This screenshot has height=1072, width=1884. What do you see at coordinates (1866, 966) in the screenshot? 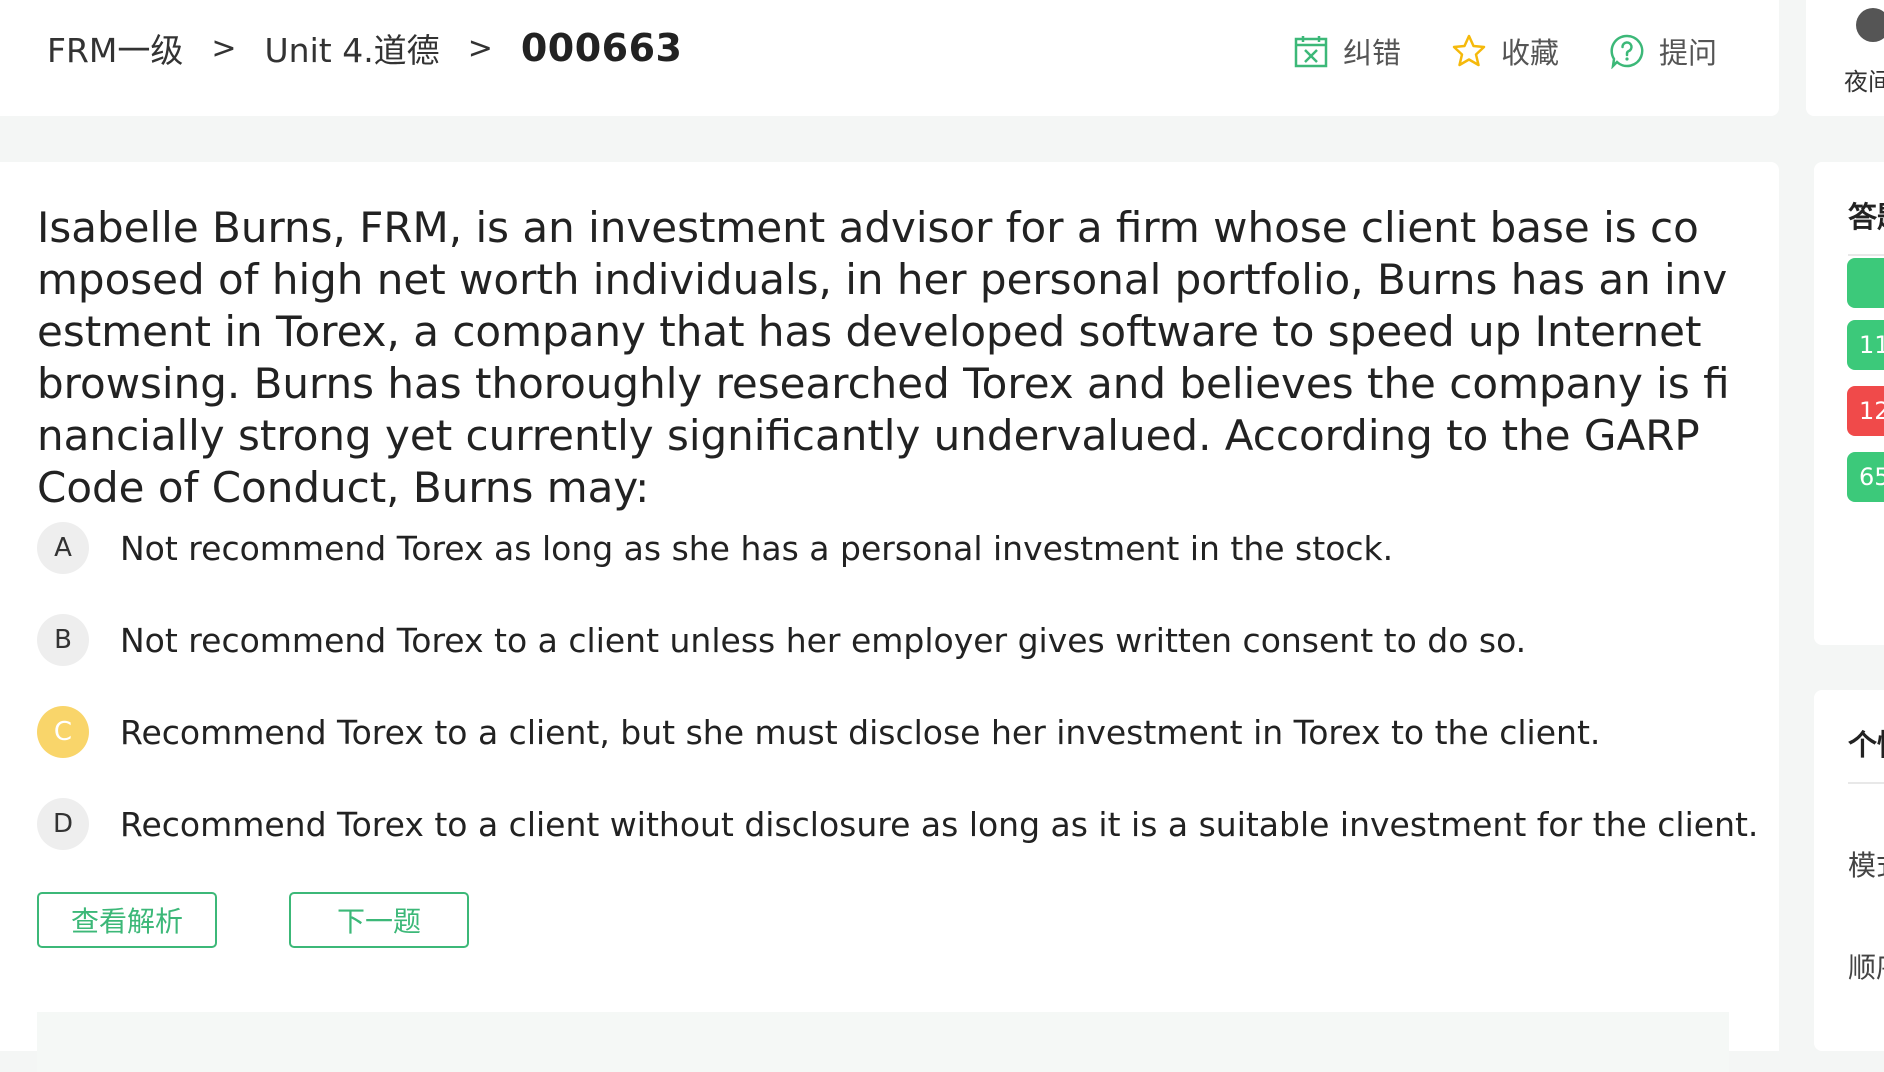
I see `order-setting: 顺序` at bounding box center [1866, 966].